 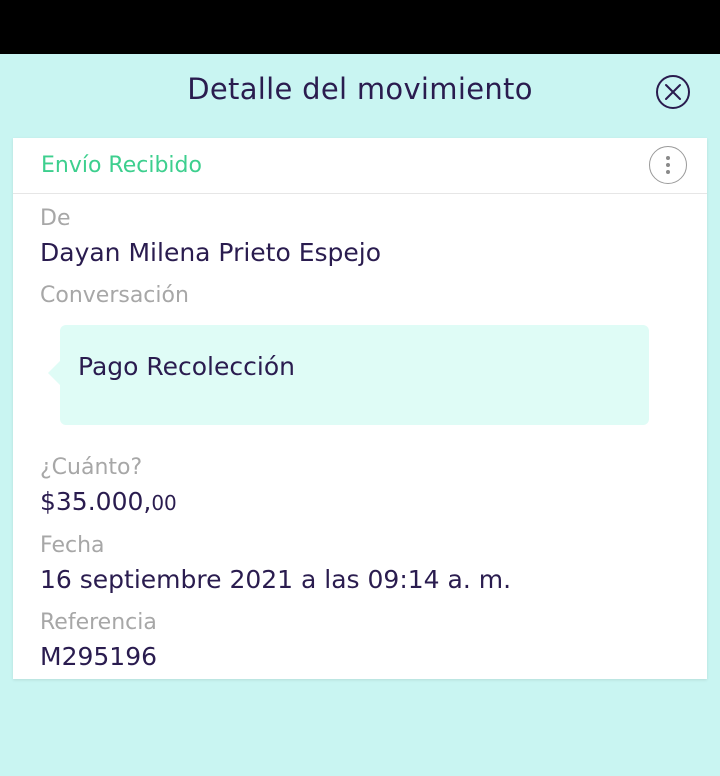 I want to click on from-label: De, so click(x=55, y=218).